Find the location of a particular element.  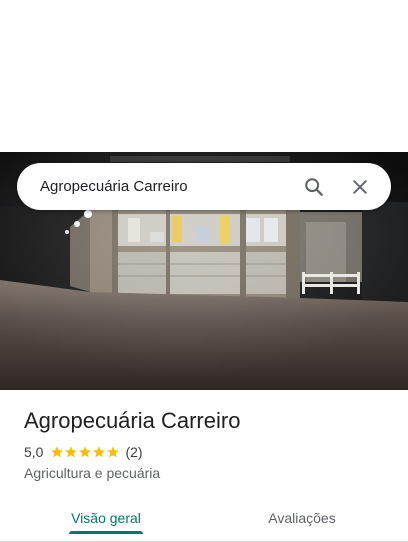

active-tab-indicator is located at coordinates (106, 532).